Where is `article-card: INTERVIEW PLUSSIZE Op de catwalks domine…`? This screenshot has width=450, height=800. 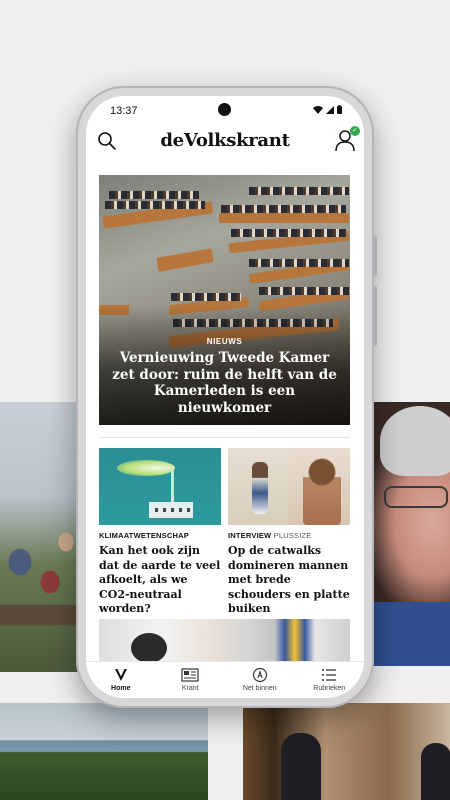
article-card: INTERVIEW PLUSSIZE Op de catwalks domine… is located at coordinates (289, 532).